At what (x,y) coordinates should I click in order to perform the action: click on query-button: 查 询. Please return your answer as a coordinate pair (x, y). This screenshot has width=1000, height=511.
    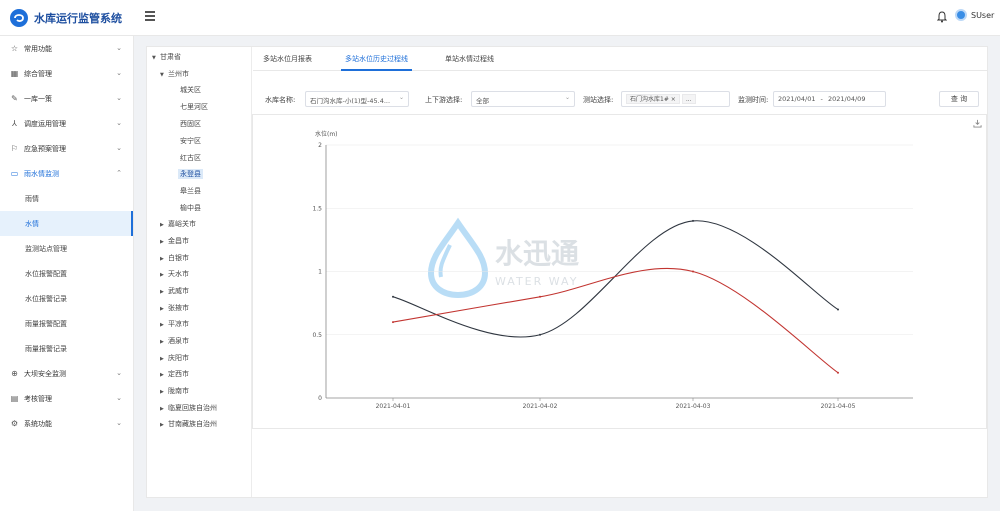
    Looking at the image, I should click on (959, 99).